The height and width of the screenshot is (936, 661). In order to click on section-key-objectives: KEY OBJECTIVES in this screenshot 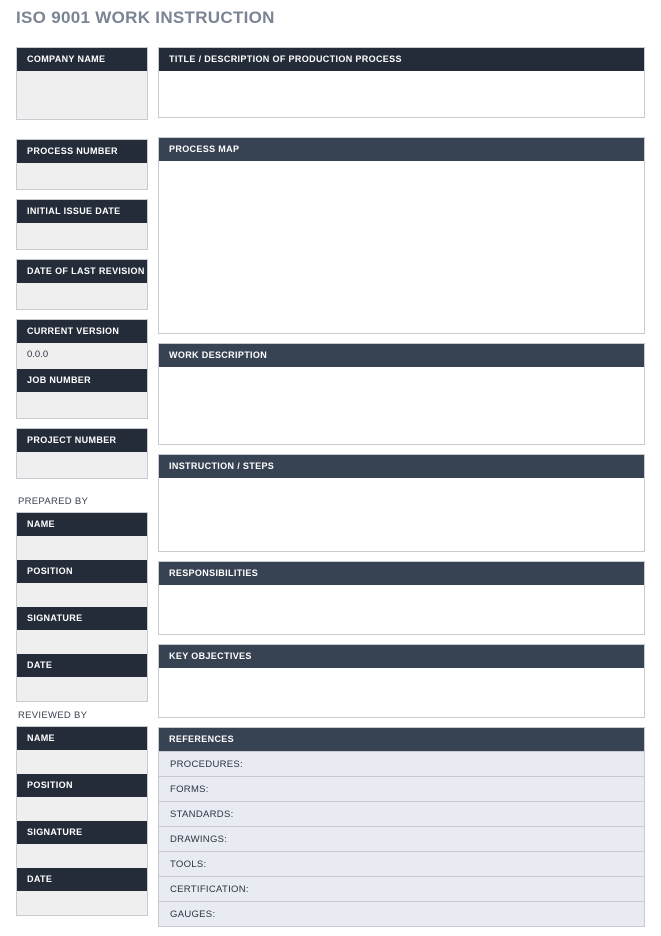, I will do `click(401, 681)`.